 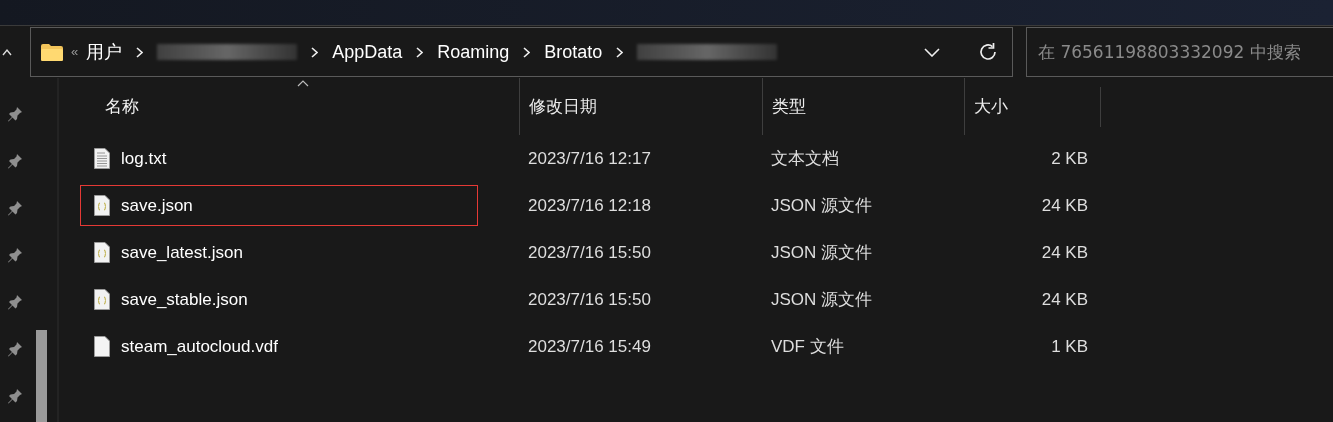 What do you see at coordinates (589, 205) in the screenshot?
I see `date-cell: 2023/7/16 12:18` at bounding box center [589, 205].